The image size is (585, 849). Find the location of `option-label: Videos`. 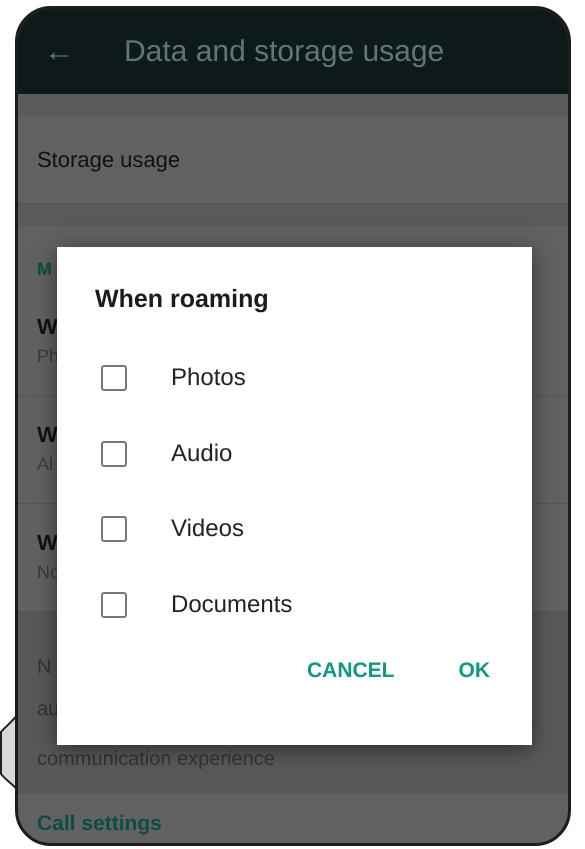

option-label: Videos is located at coordinates (207, 529).